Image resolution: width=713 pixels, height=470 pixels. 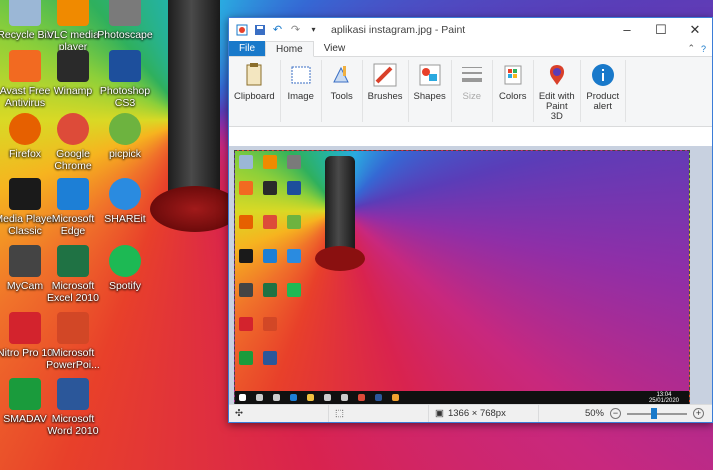 I want to click on firefox-icon, so click(x=25, y=129).